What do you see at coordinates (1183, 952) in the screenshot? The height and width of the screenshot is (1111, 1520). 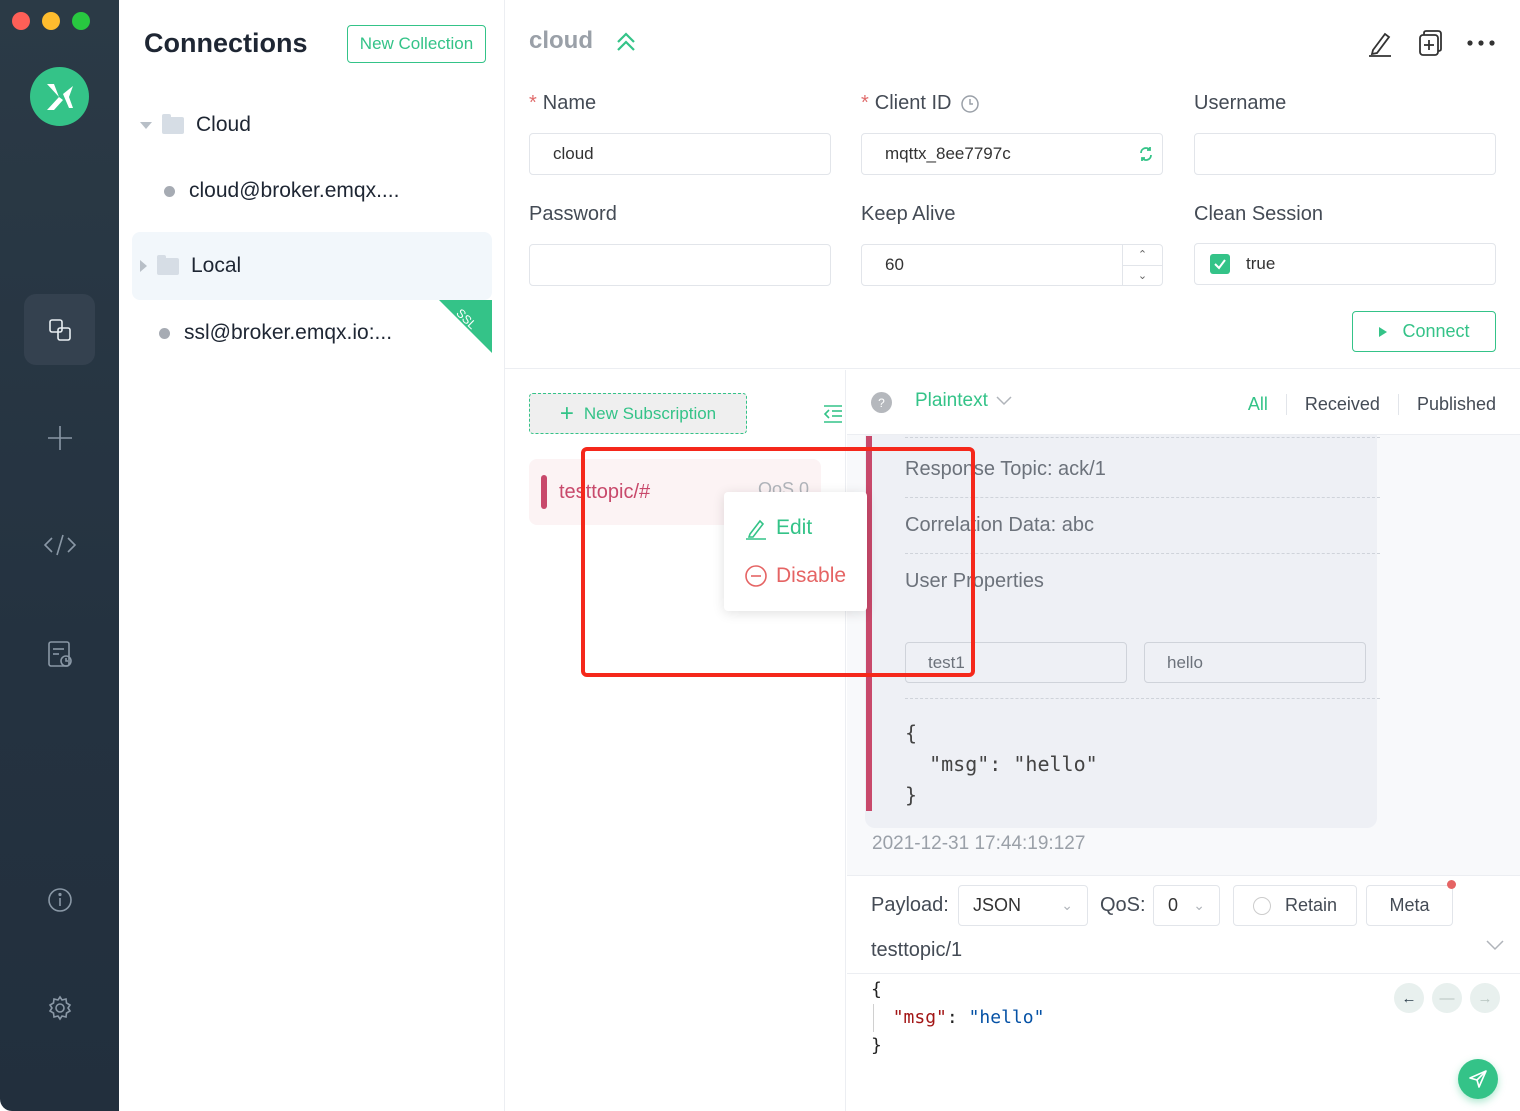 I see `topic-row: testtopic/1` at bounding box center [1183, 952].